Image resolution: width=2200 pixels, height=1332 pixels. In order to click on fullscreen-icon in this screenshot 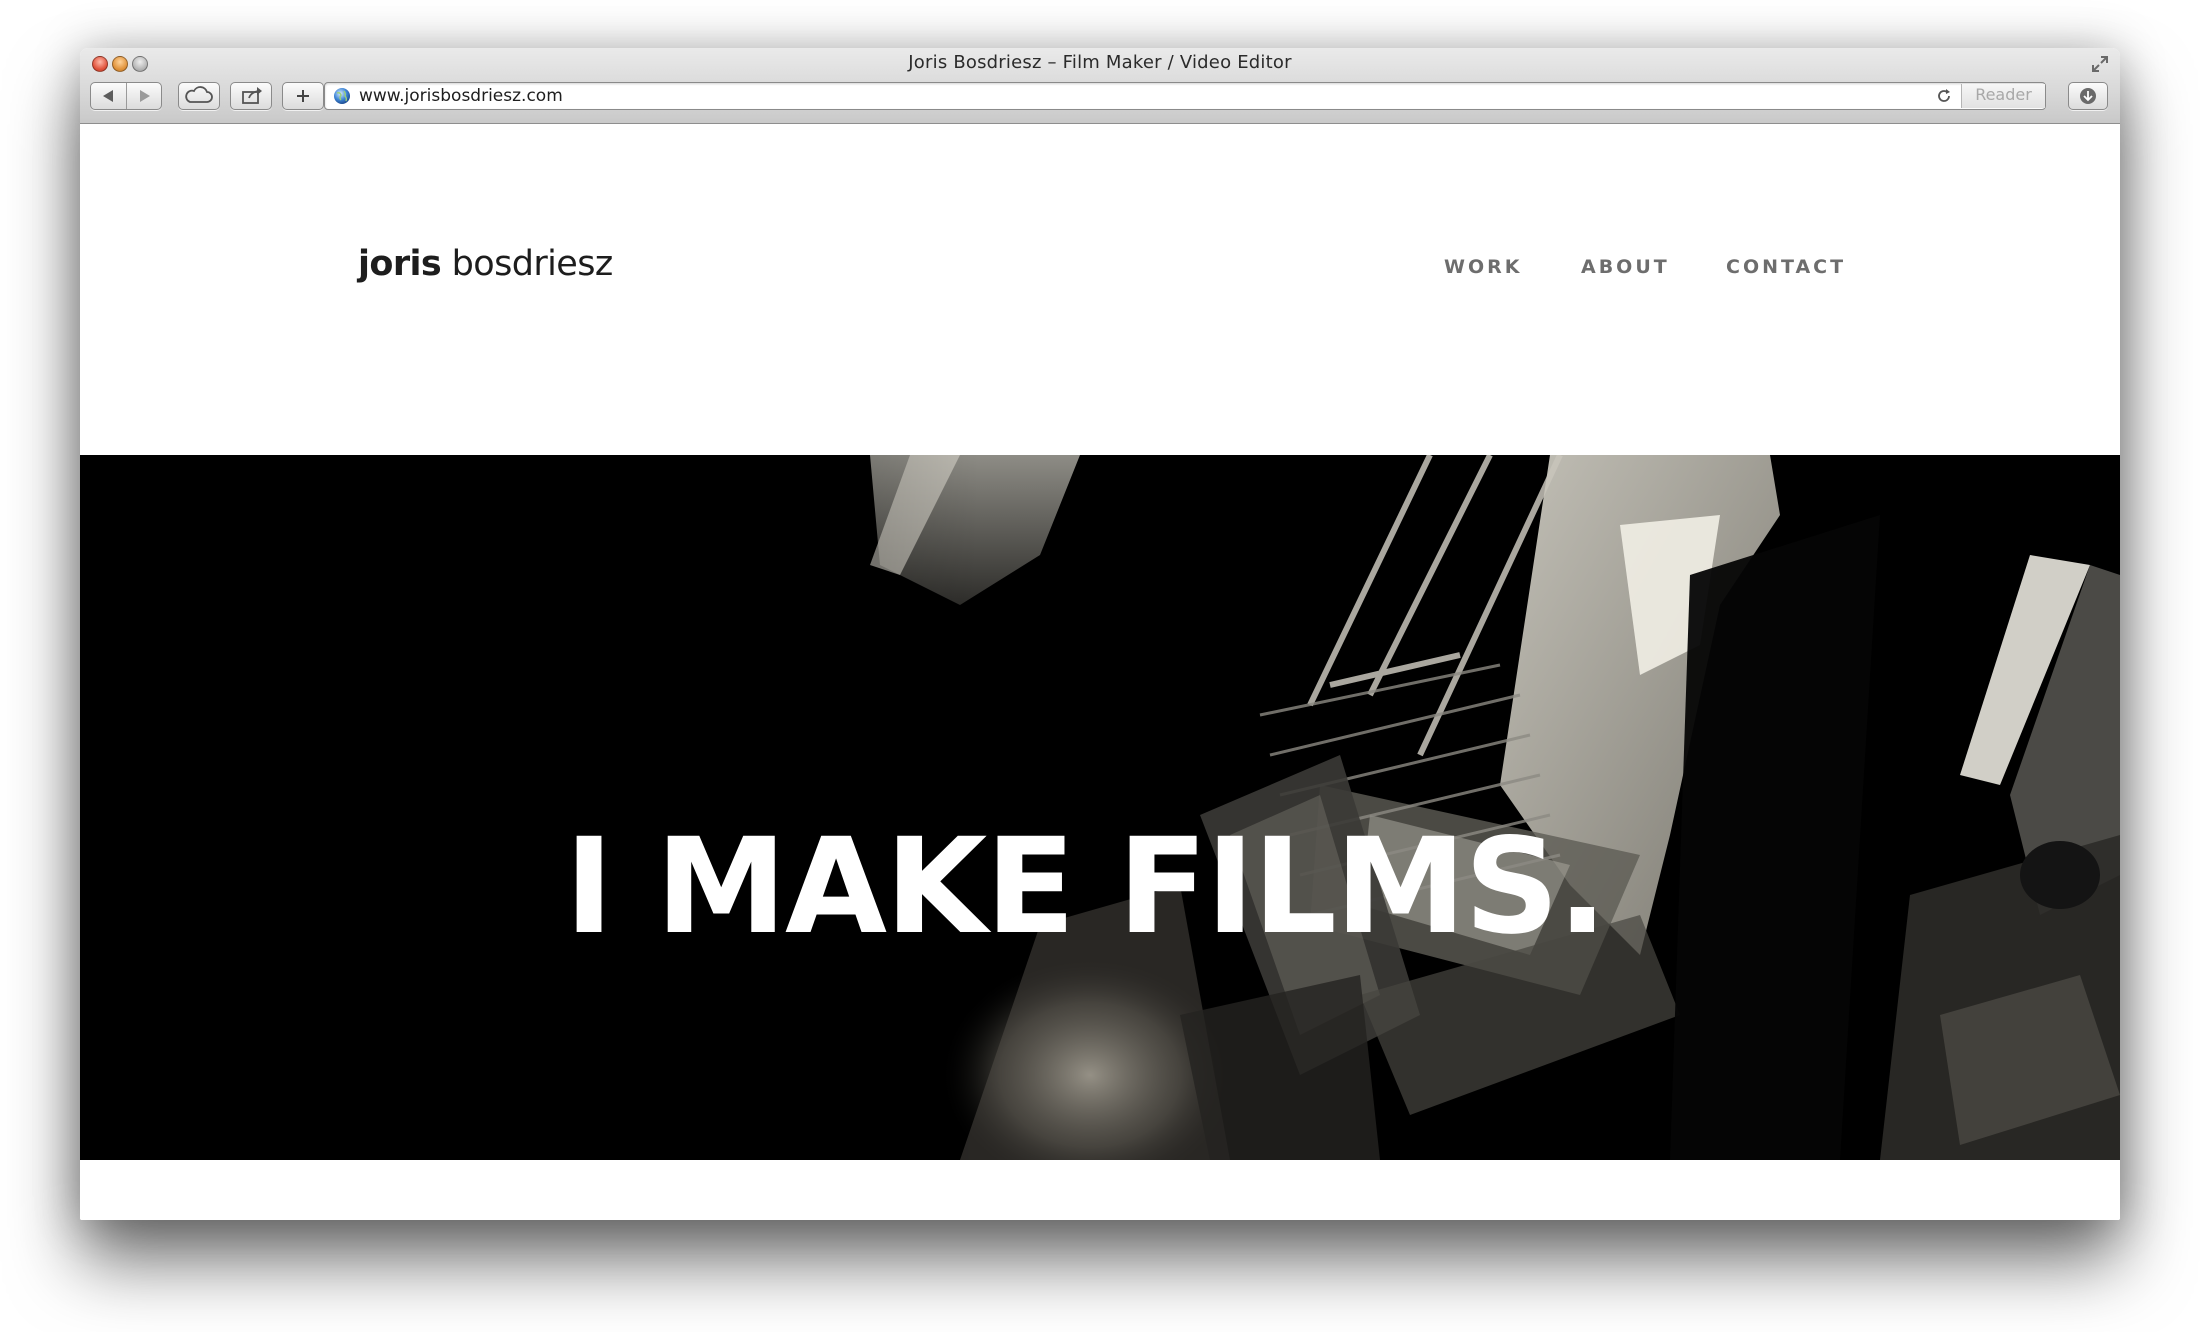, I will do `click(2100, 64)`.